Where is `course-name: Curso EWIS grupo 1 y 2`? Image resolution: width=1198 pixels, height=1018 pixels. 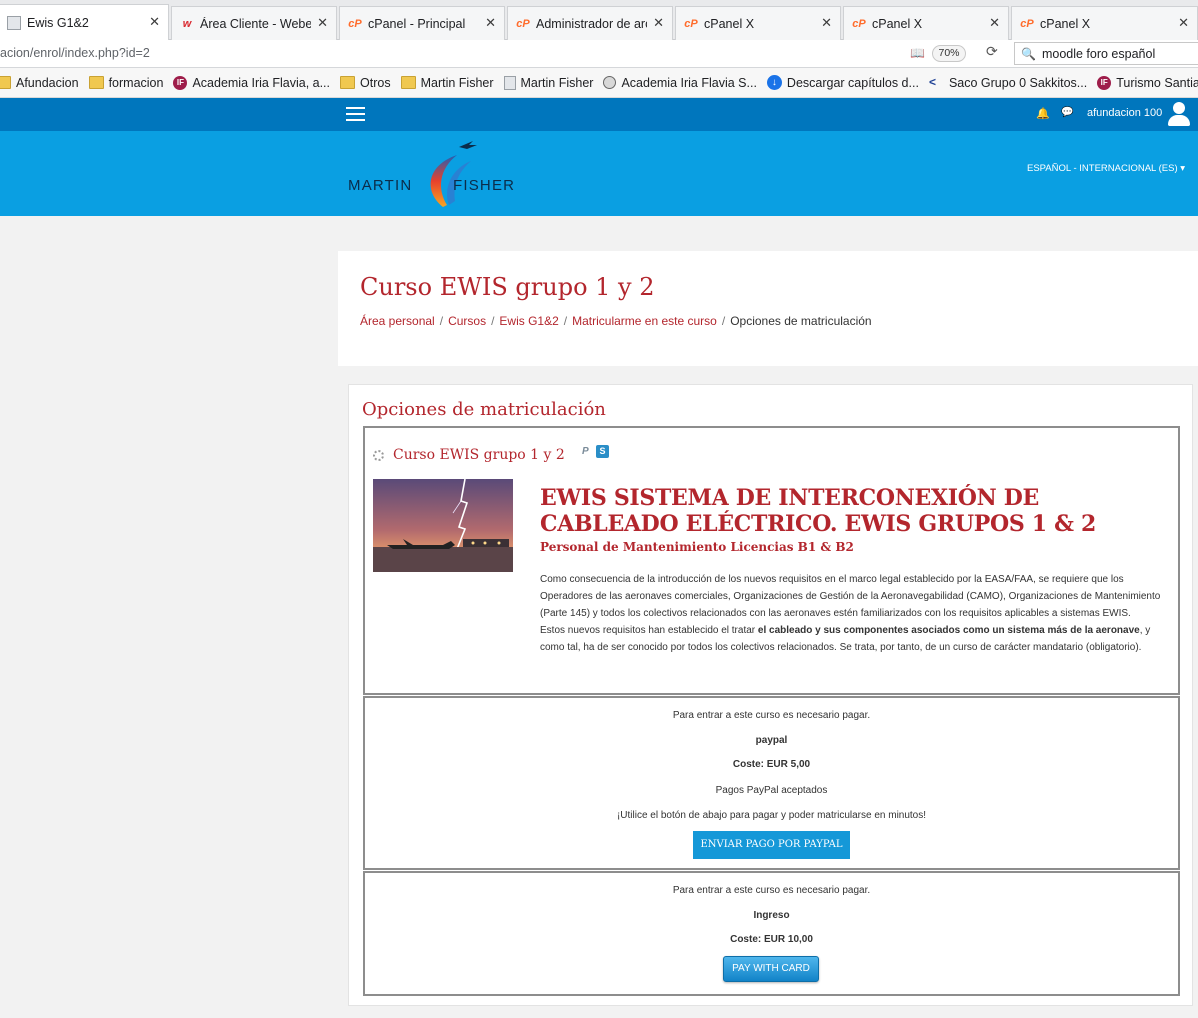 course-name: Curso EWIS grupo 1 y 2 is located at coordinates (479, 455).